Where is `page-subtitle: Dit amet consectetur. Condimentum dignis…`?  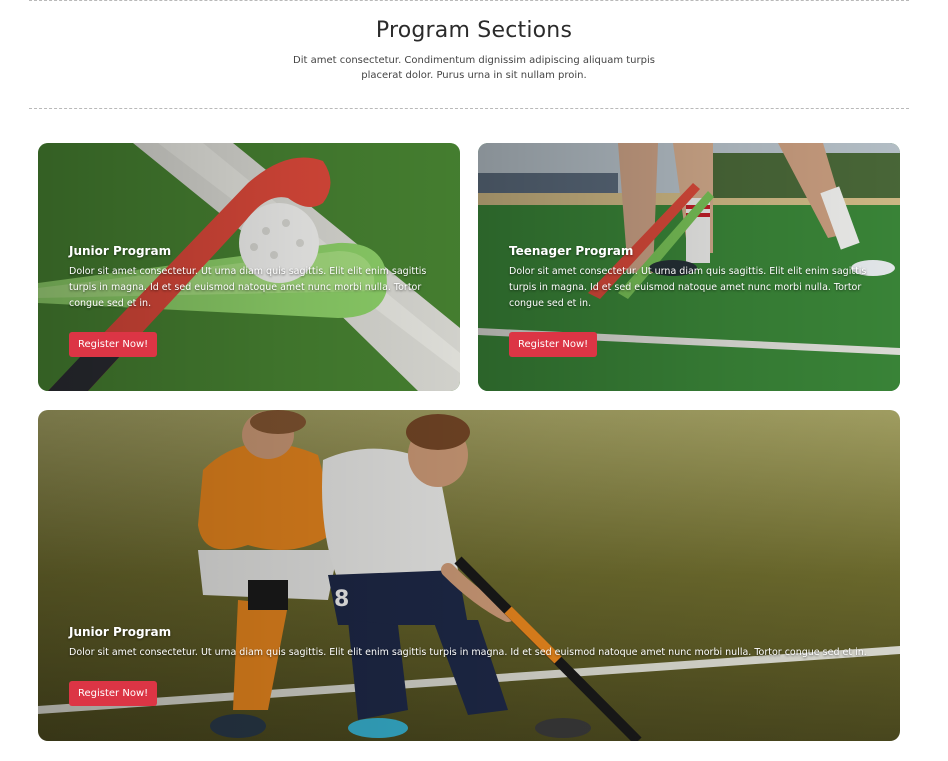
page-subtitle: Dit amet consectetur. Condimentum dignis… is located at coordinates (474, 68).